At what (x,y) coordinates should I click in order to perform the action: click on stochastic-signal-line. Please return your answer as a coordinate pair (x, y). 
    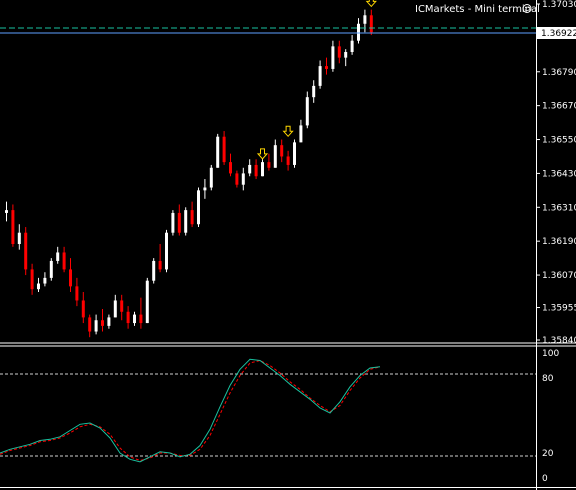
    Looking at the image, I should click on (190, 410).